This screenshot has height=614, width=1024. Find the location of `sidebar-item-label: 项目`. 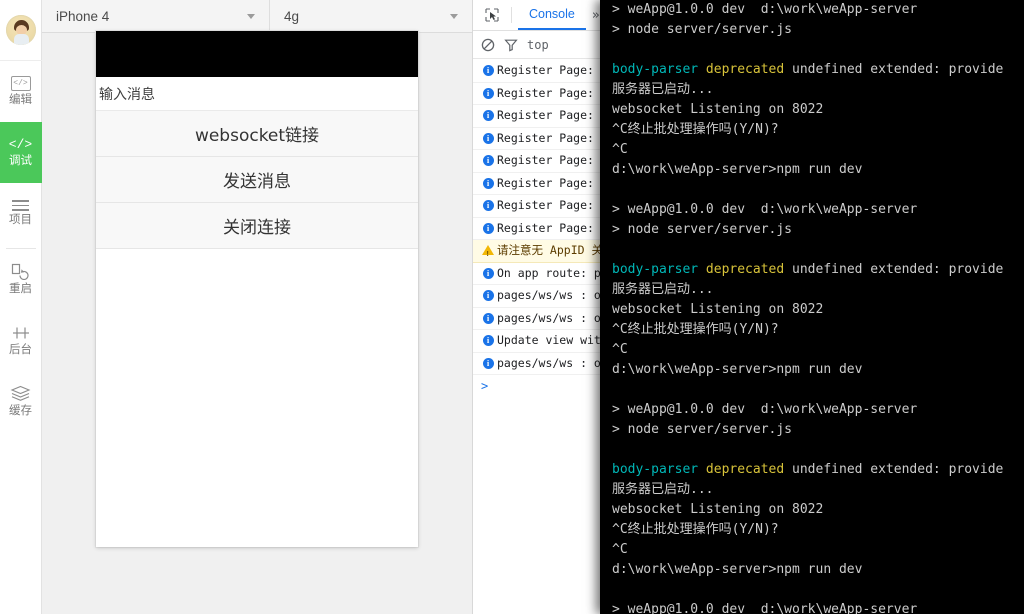

sidebar-item-label: 项目 is located at coordinates (20, 219).